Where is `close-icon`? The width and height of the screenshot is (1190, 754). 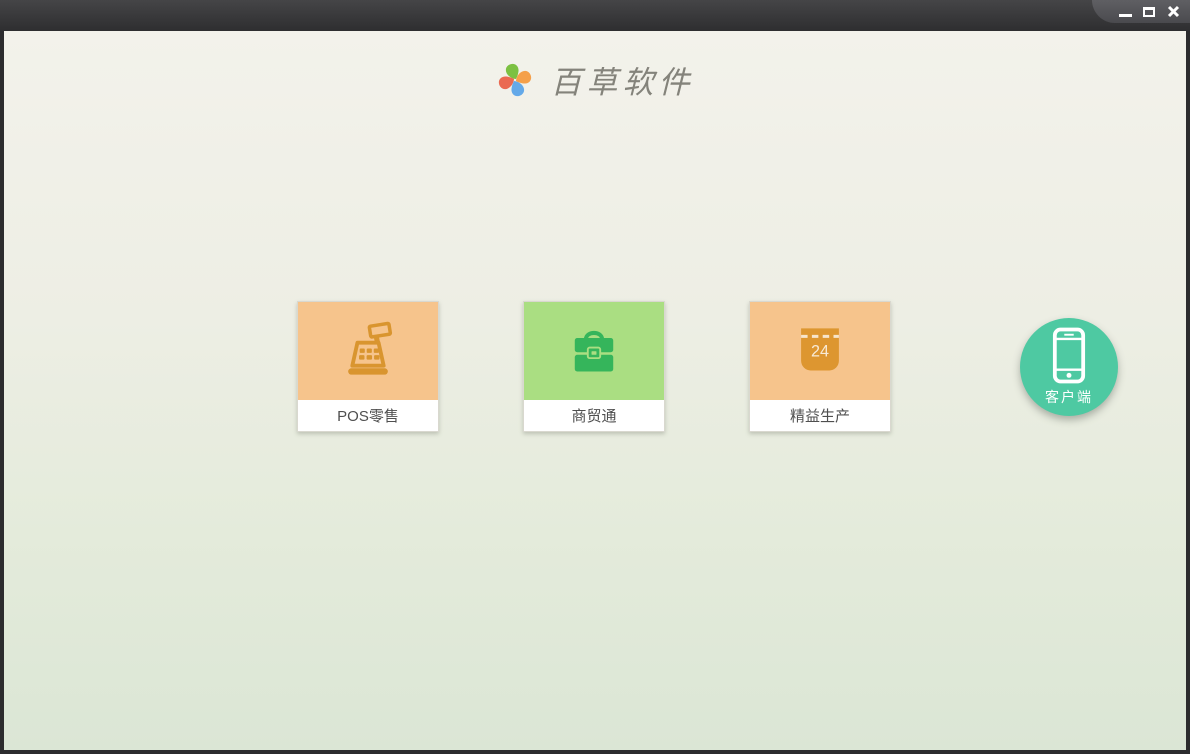
close-icon is located at coordinates (1173, 11).